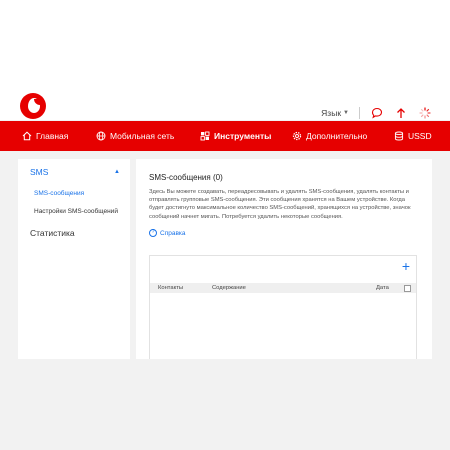 The image size is (450, 450). What do you see at coordinates (229, 288) in the screenshot?
I see `column-header-content: Содержание` at bounding box center [229, 288].